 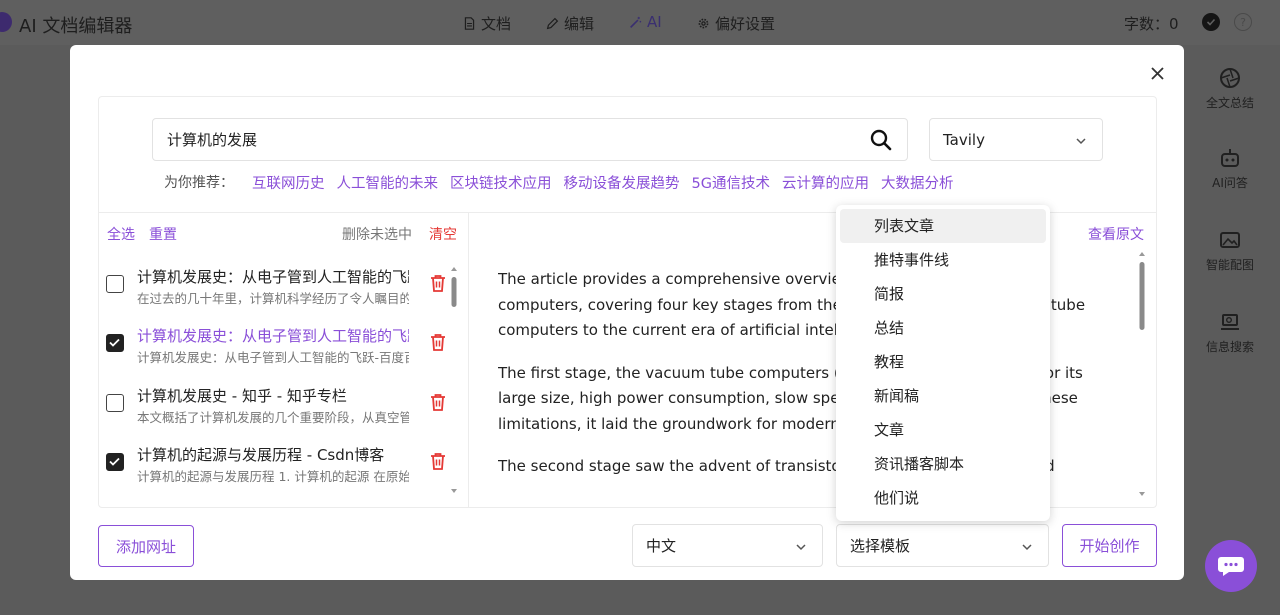 I want to click on top-bar: AI 文档编辑器 文档 编辑 AI 偏好设置 字数：0 ?, so click(x=640, y=22).